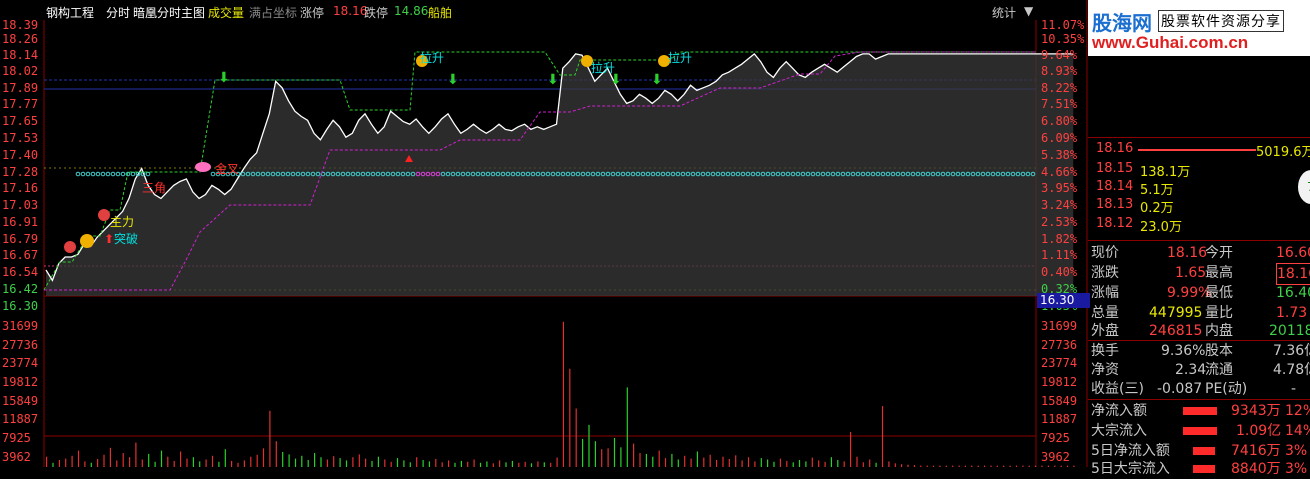 The height and width of the screenshot is (479, 1310). I want to click on price-tick: 16.67, so click(20, 255).